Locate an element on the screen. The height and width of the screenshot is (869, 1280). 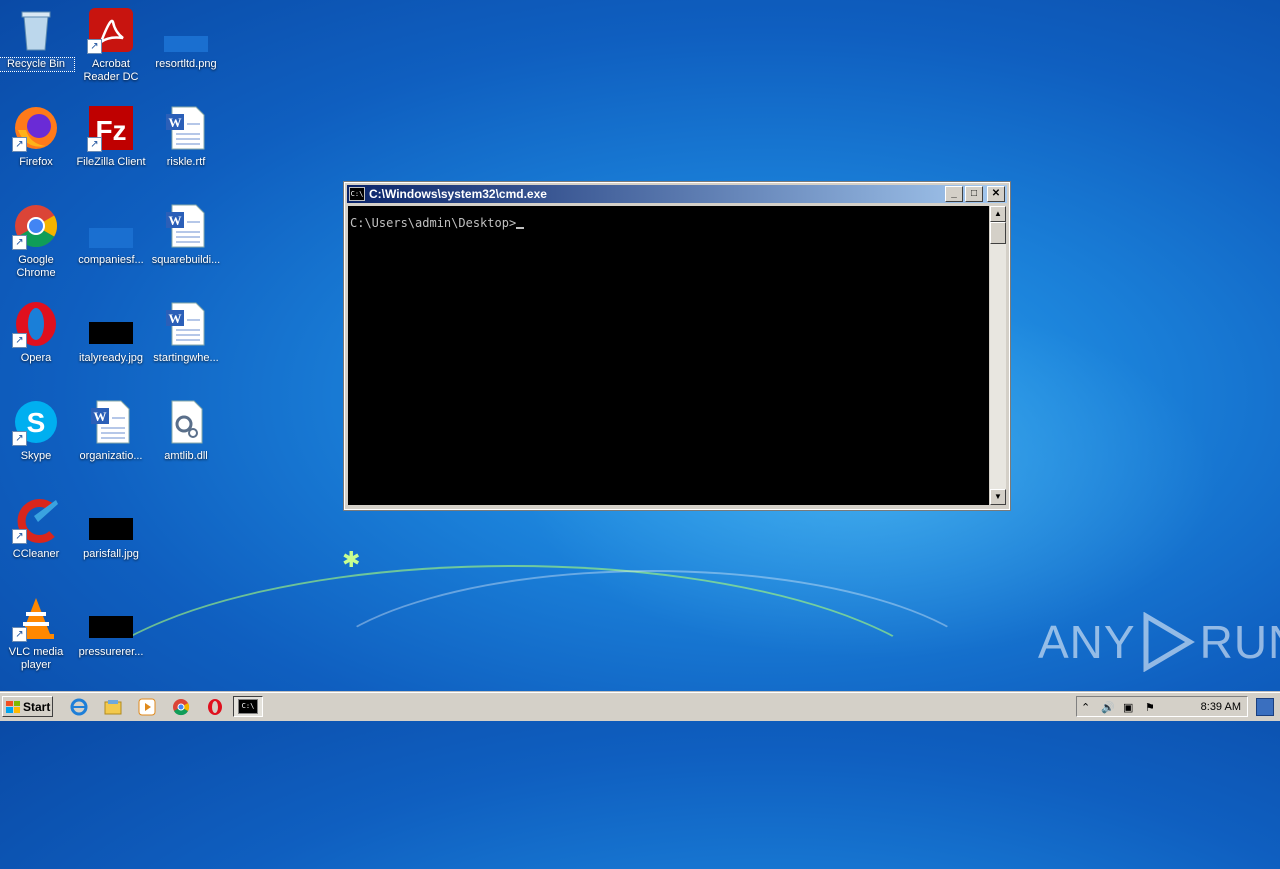
show-desktop-button is located at coordinates (1265, 707).